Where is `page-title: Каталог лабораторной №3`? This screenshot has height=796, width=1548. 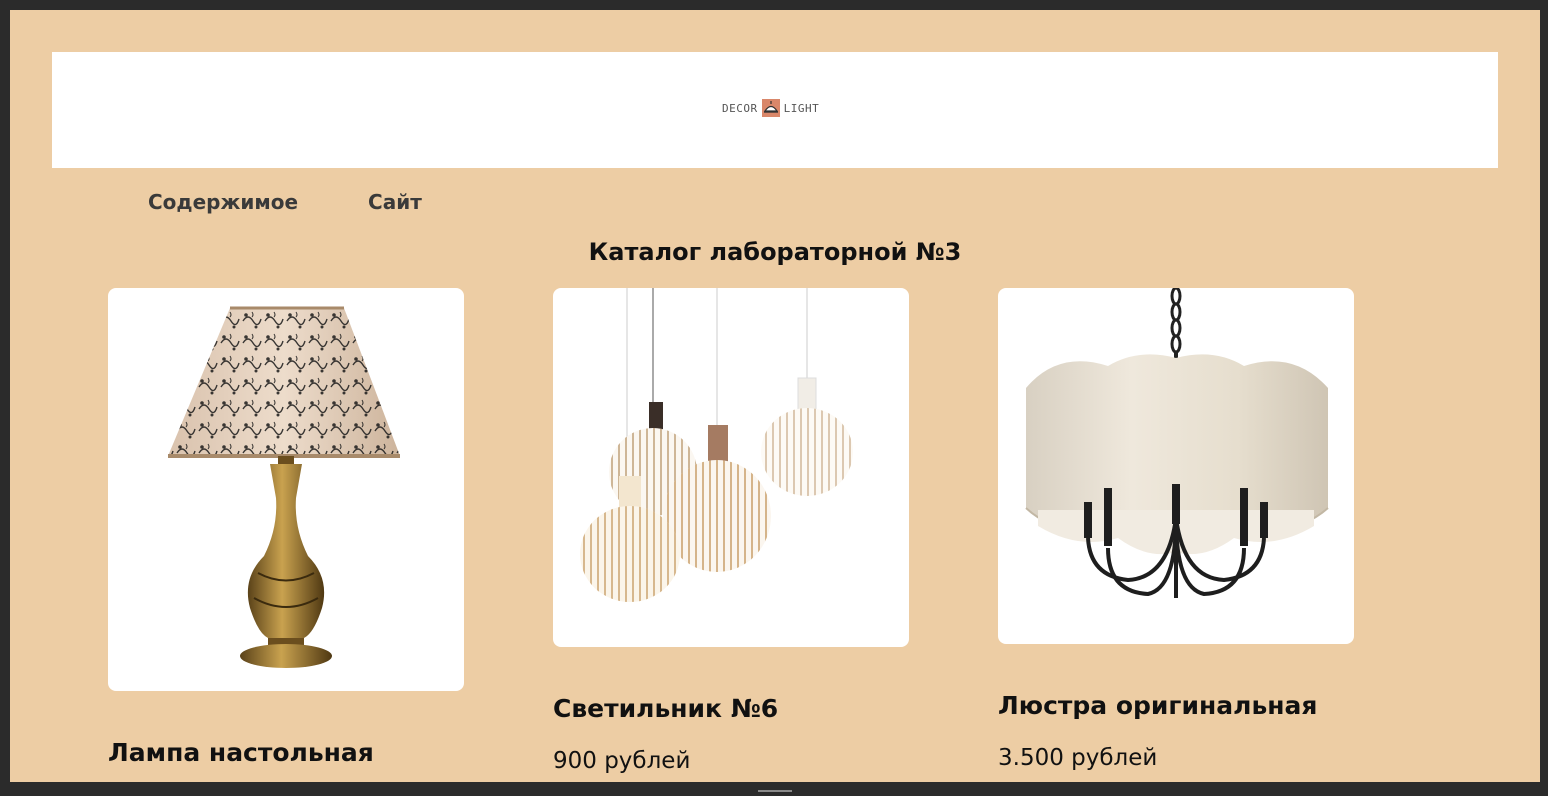
page-title: Каталог лабораторной №3 is located at coordinates (775, 252).